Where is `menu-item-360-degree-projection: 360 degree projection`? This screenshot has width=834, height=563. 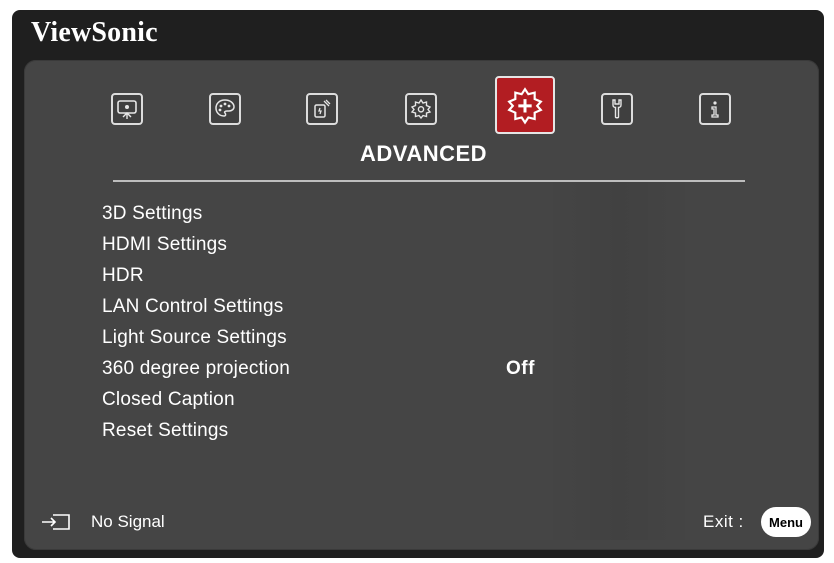 menu-item-360-degree-projection: 360 degree projection is located at coordinates (196, 369).